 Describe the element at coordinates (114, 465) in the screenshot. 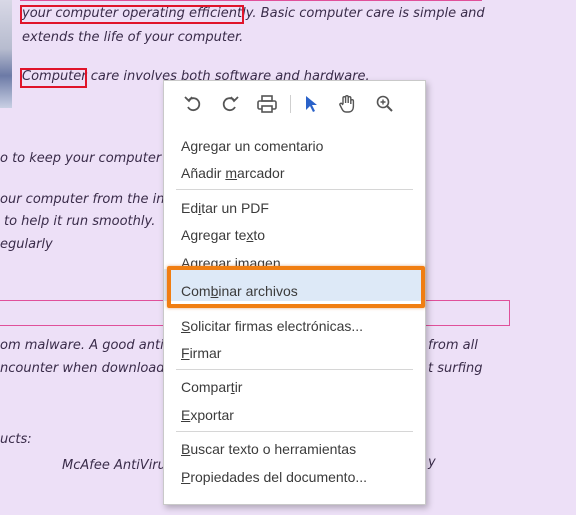

I see `document-line: McAfee AntiViru` at that location.